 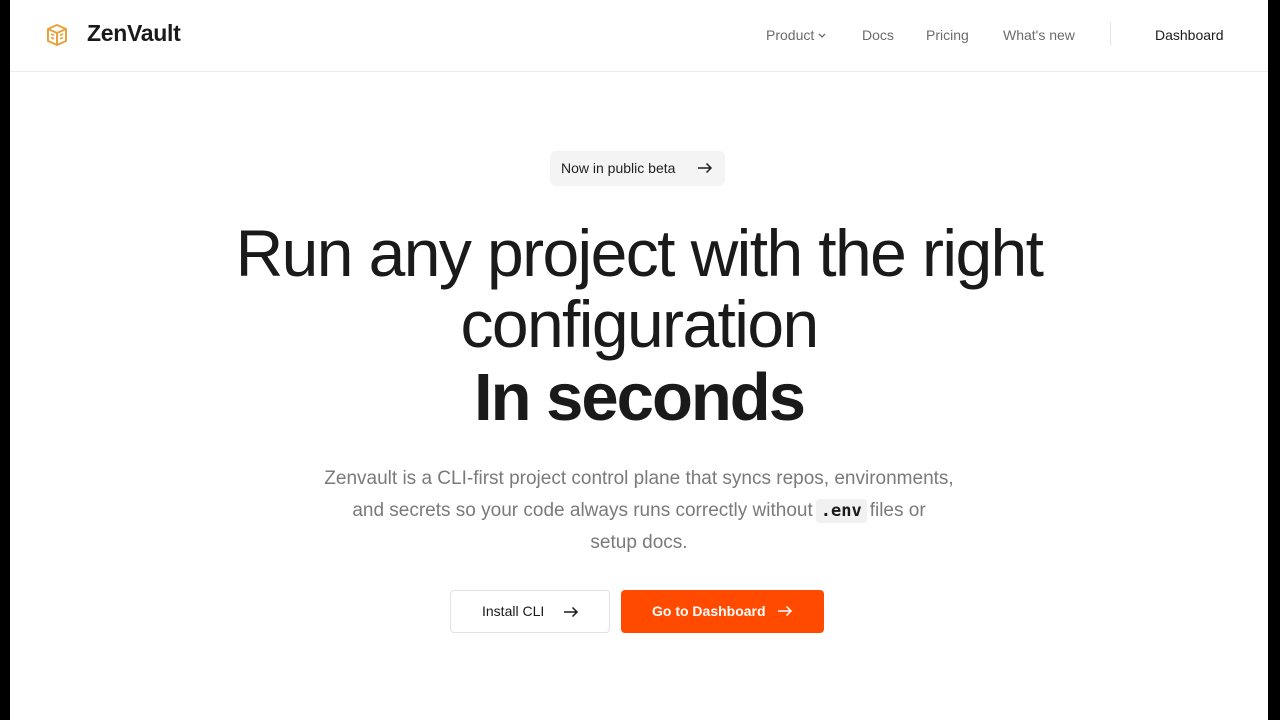 I want to click on nav-pricing: Pricing, so click(x=947, y=35).